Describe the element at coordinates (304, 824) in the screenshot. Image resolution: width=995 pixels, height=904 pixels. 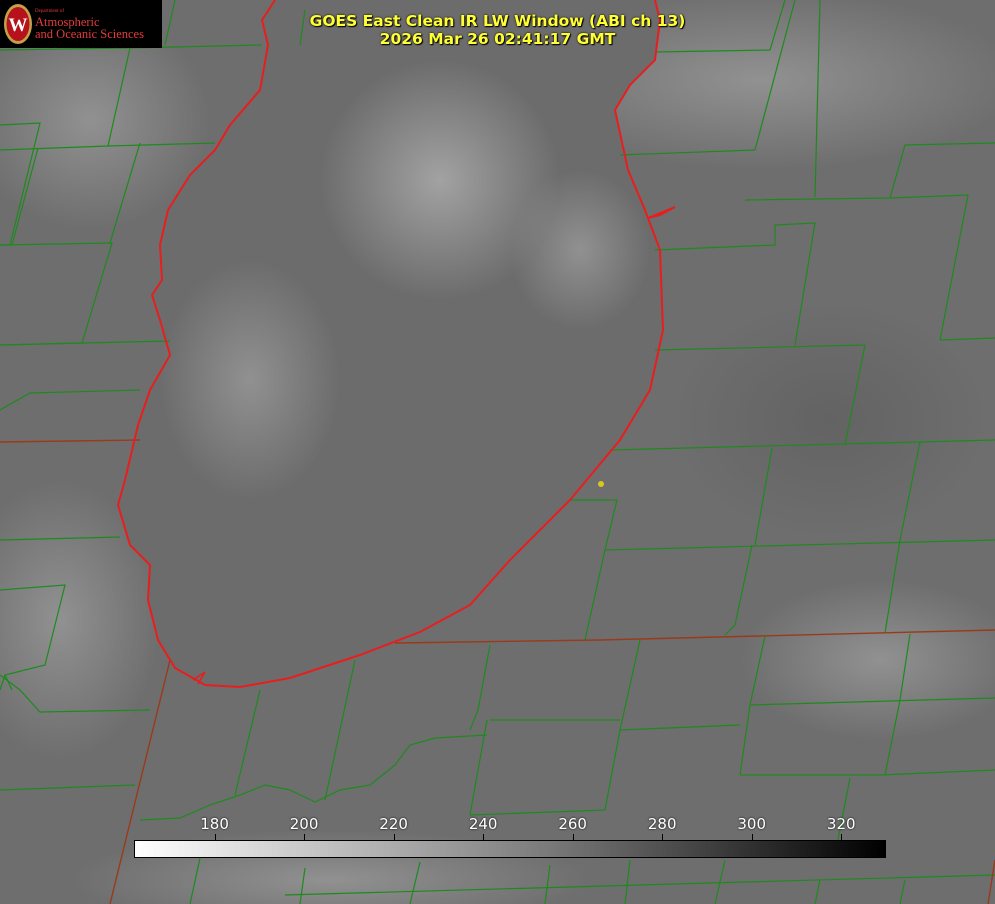
I see `colorbar-tick-label: 200` at that location.